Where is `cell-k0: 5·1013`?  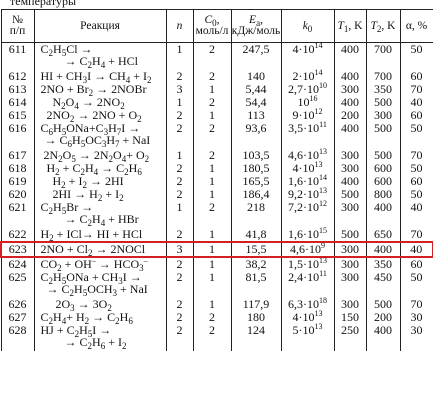
cell-k0: 5·1013 is located at coordinates (307, 337).